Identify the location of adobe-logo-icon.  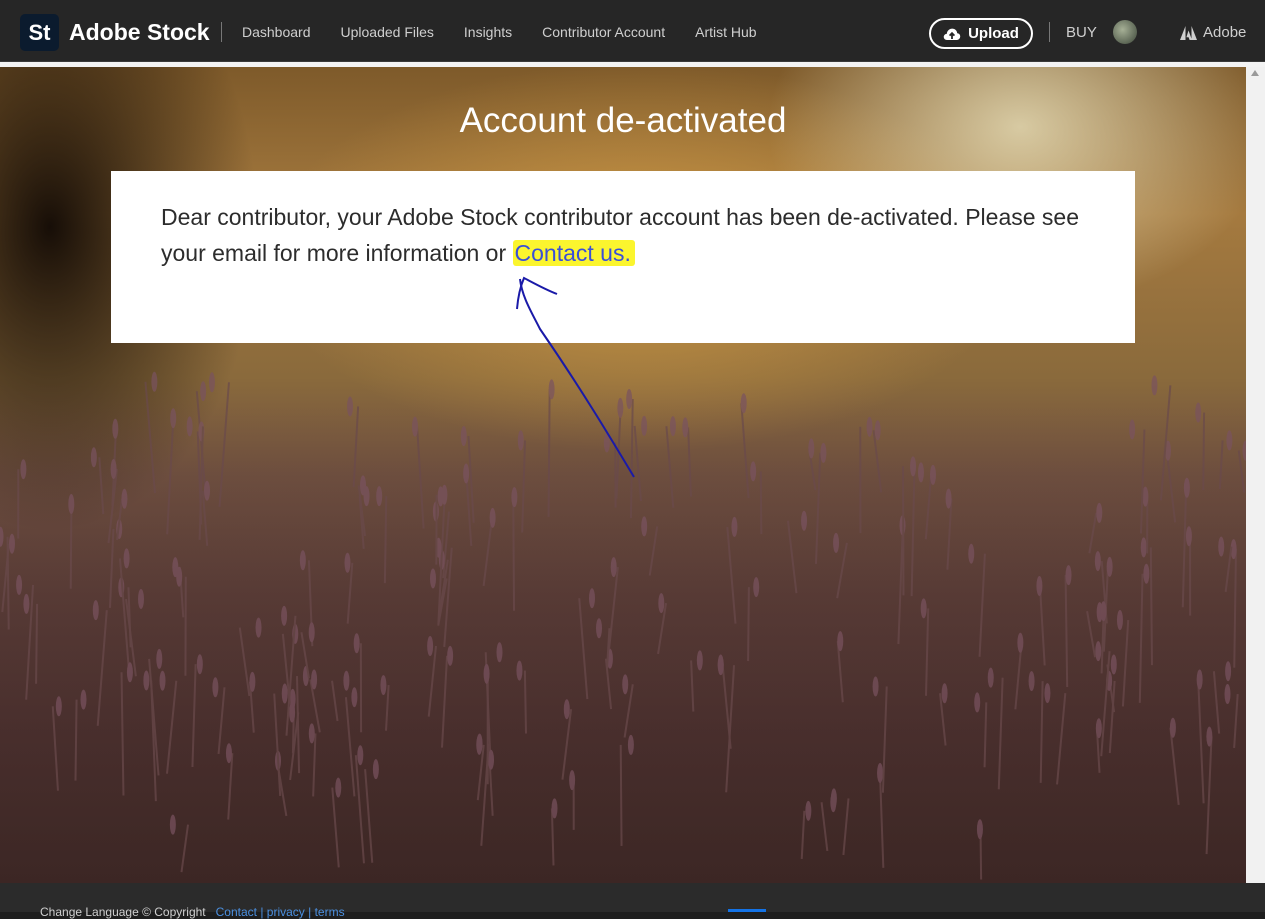
(1188, 33).